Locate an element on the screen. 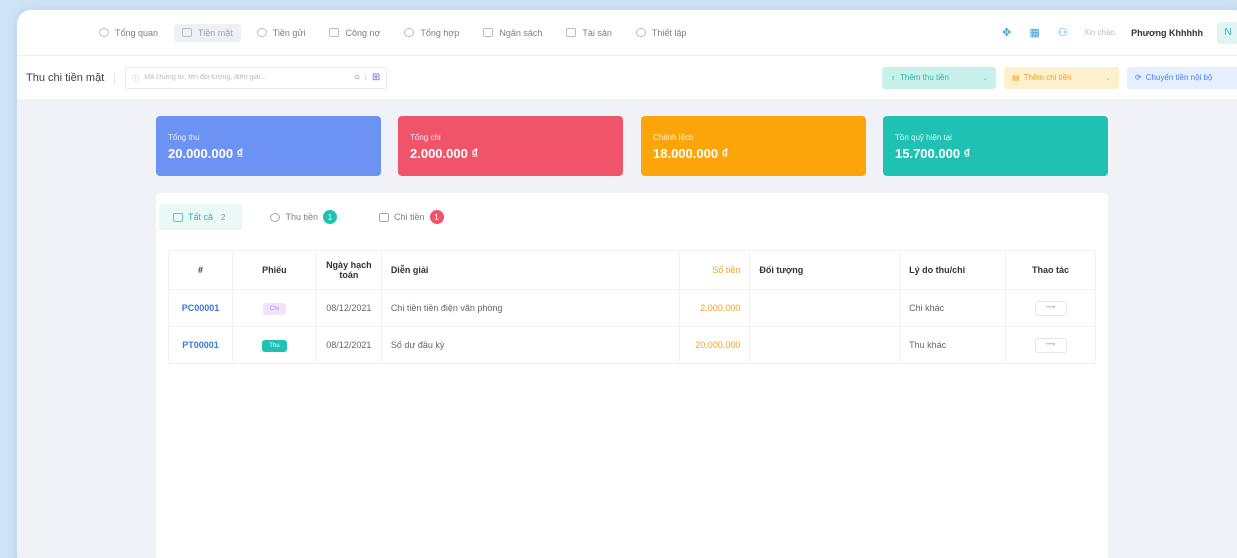  header-description: Diễn giải is located at coordinates (530, 270).